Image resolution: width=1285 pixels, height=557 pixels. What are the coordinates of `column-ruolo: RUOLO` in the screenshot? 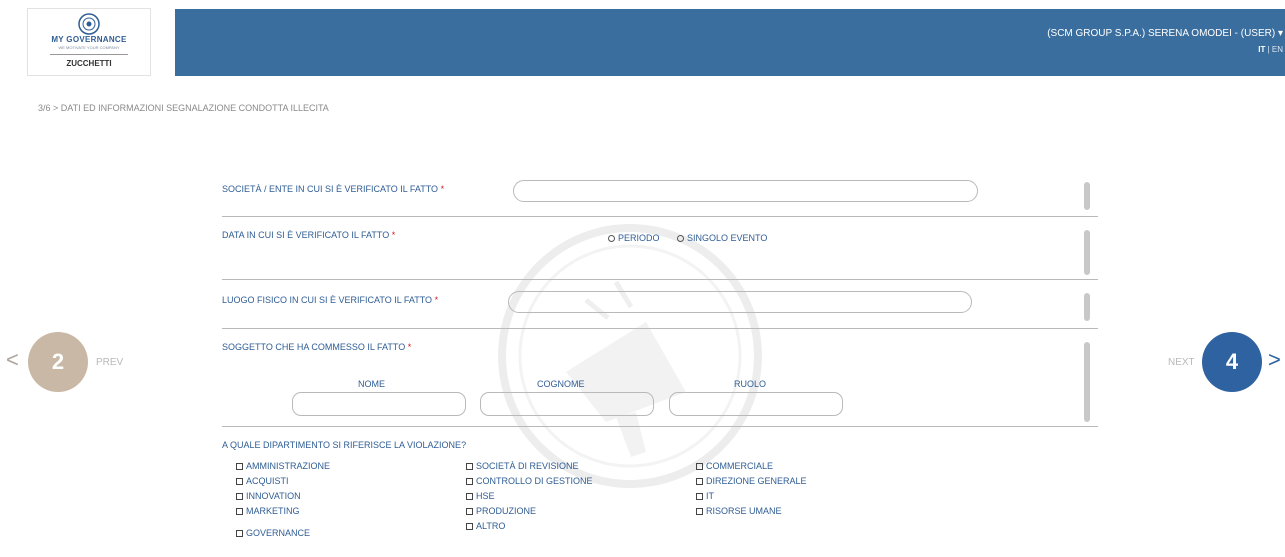 It's located at (750, 384).